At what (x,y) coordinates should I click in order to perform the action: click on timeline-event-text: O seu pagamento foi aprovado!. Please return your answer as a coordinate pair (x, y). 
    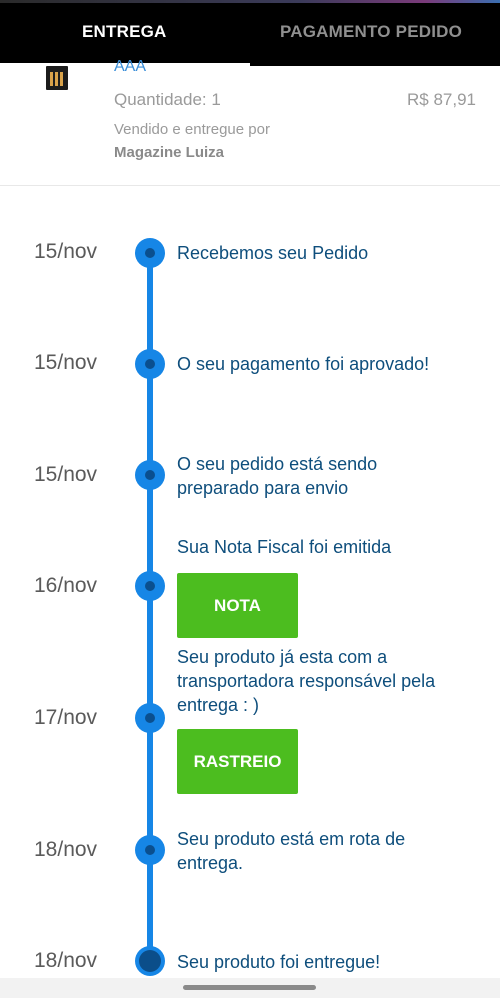
    Looking at the image, I should click on (303, 364).